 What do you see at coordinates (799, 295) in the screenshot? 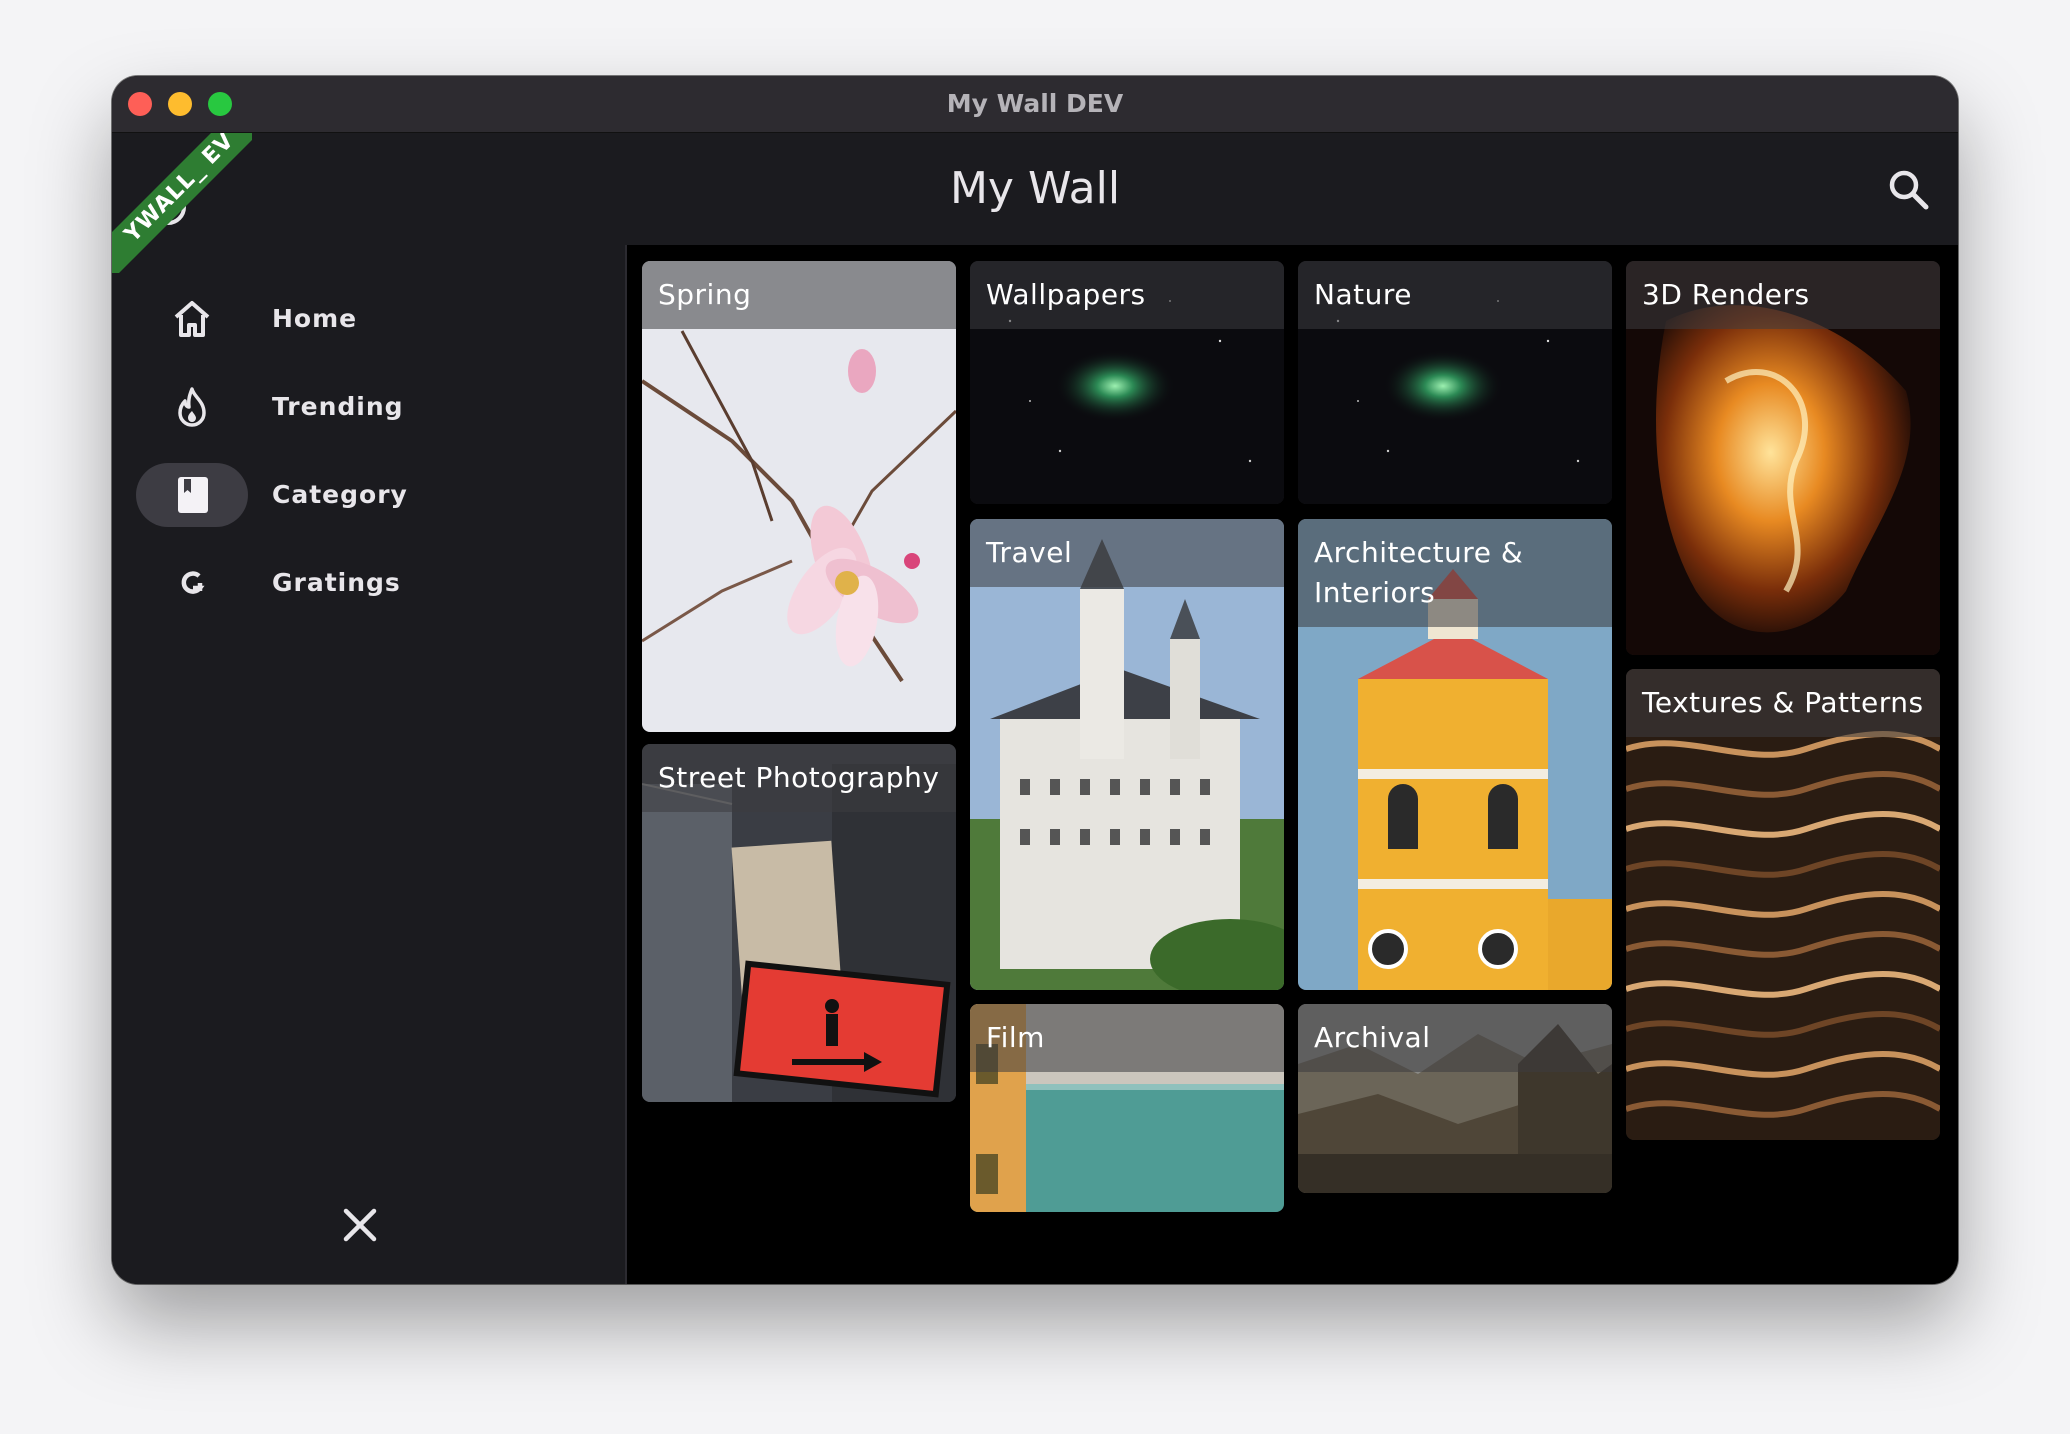
I see `card-label: Spring` at bounding box center [799, 295].